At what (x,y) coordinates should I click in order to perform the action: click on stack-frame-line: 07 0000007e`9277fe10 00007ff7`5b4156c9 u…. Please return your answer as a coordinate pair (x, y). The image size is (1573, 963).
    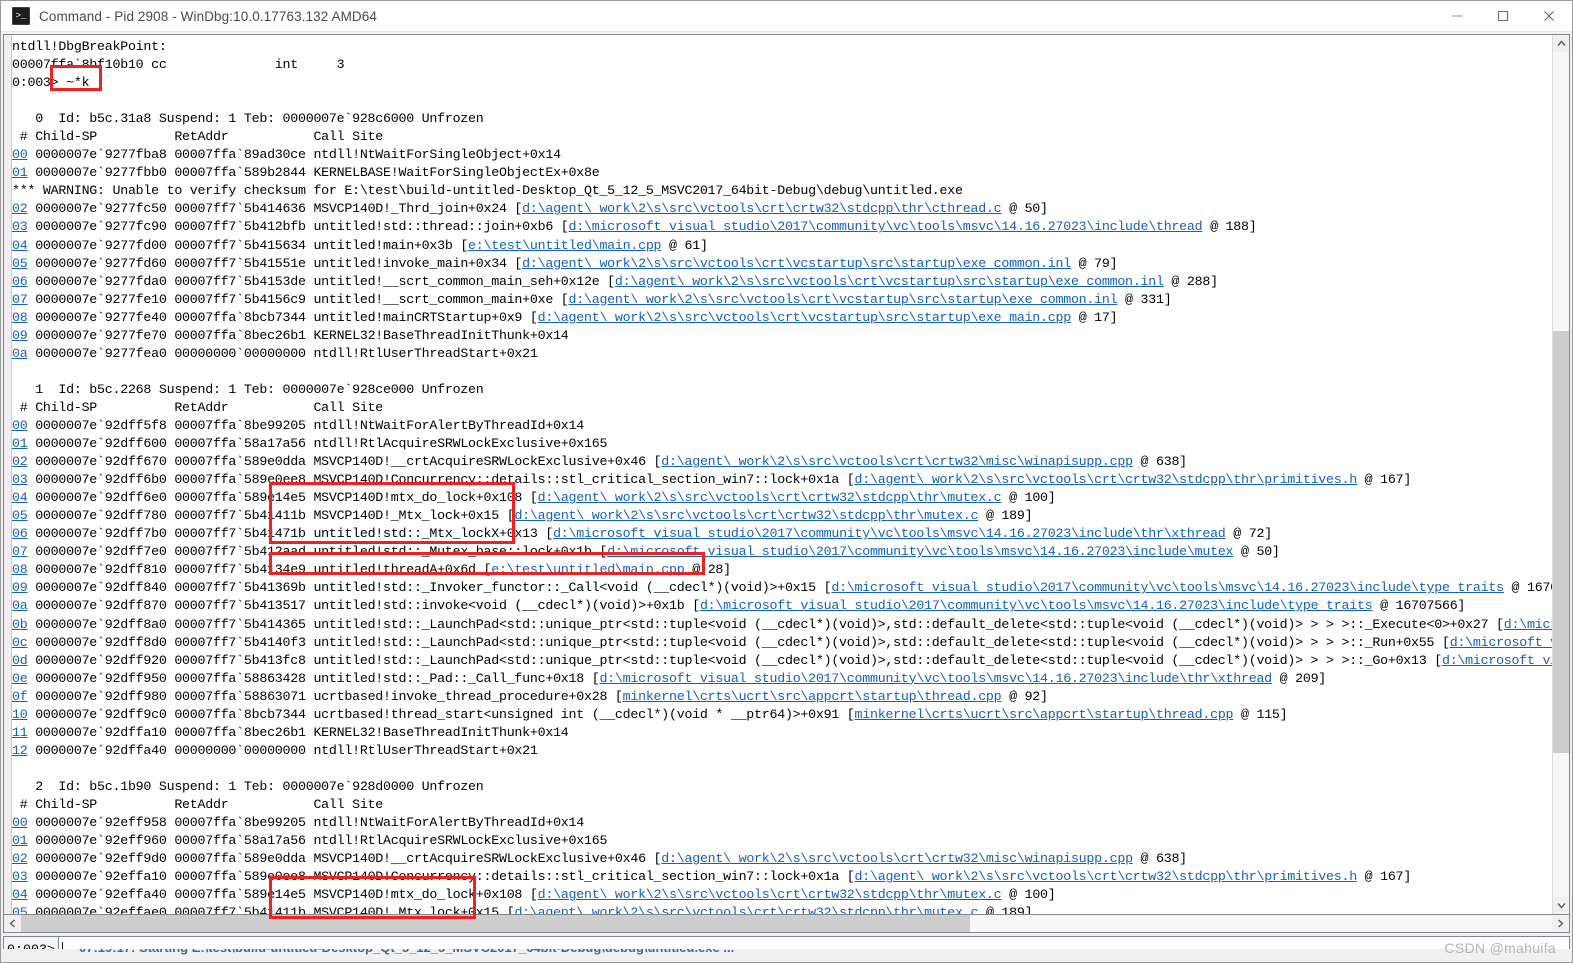
    Looking at the image, I should click on (592, 299).